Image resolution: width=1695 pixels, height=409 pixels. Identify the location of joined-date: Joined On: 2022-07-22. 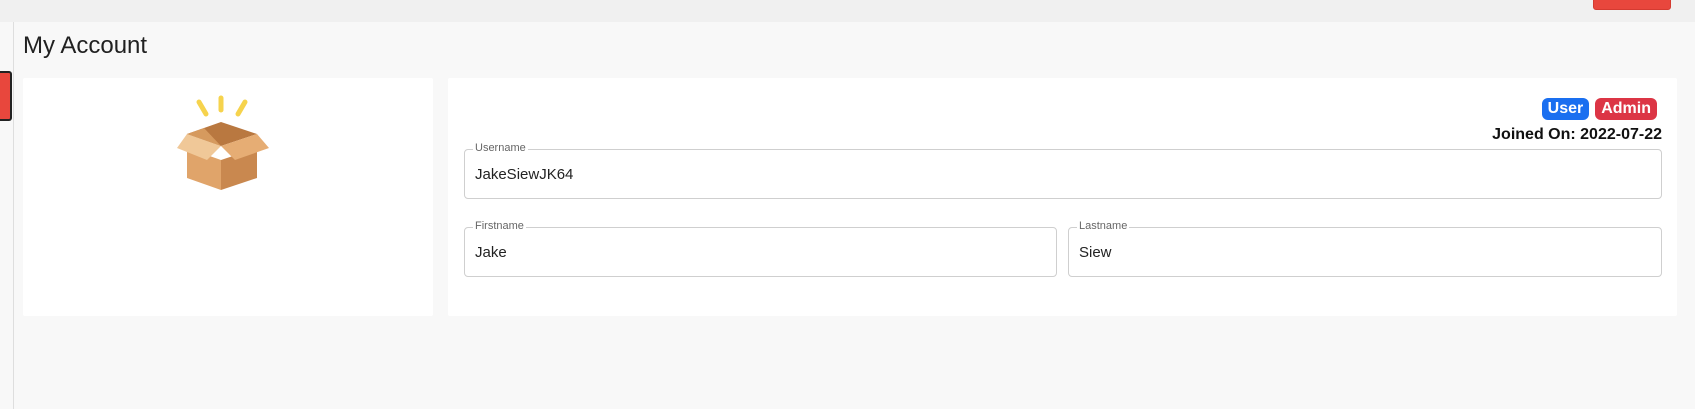
(1577, 134).